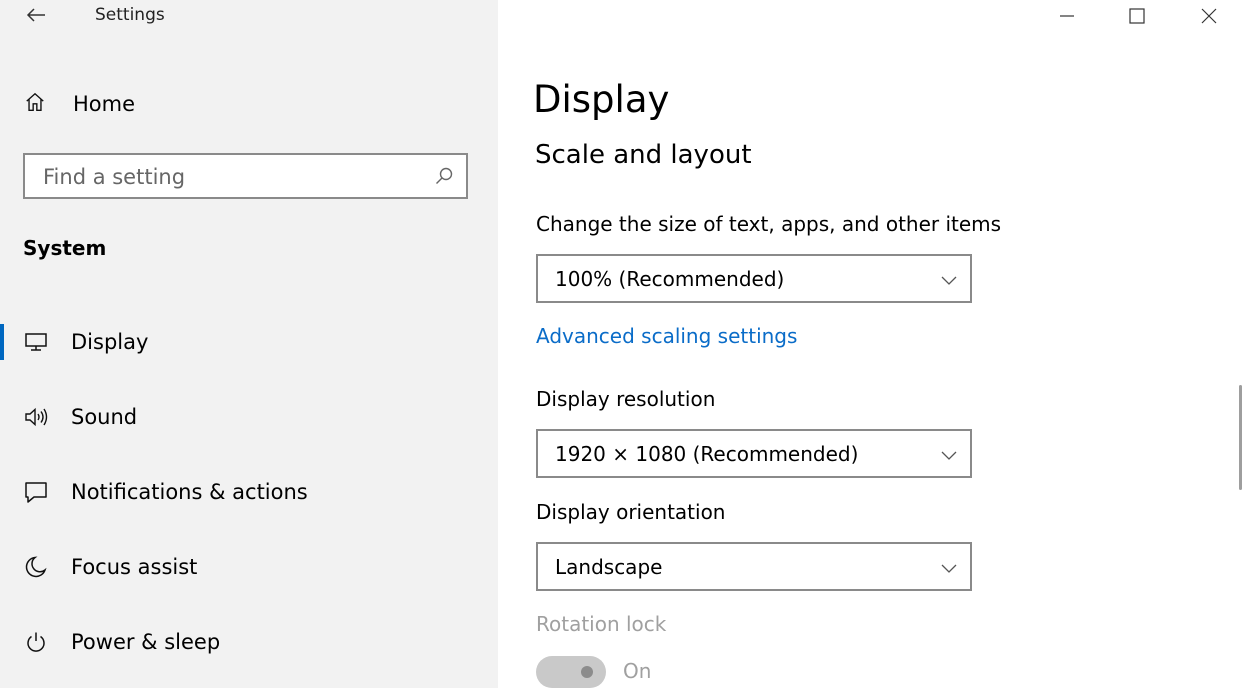 This screenshot has height=688, width=1243. Describe the element at coordinates (134, 567) in the screenshot. I see `sidebar-item-label: Focus assist` at that location.